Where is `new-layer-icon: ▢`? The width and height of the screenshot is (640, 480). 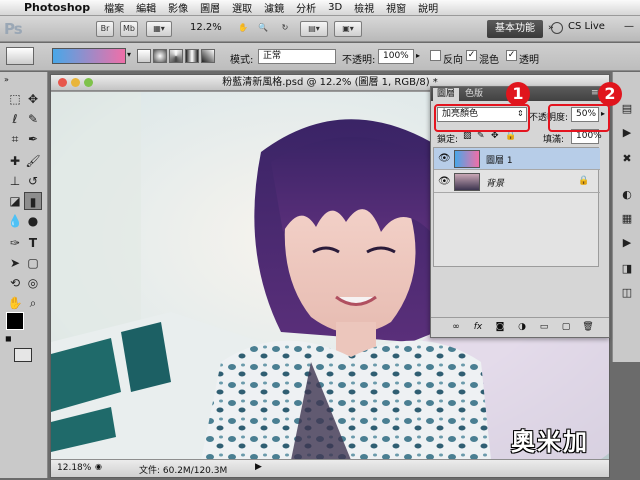
new-layer-icon: ▢ is located at coordinates (566, 328).